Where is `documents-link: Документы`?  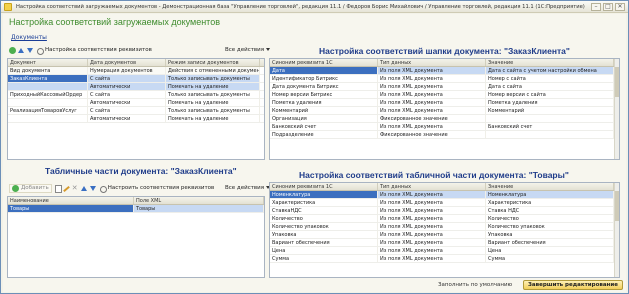 documents-link: Документы is located at coordinates (29, 37).